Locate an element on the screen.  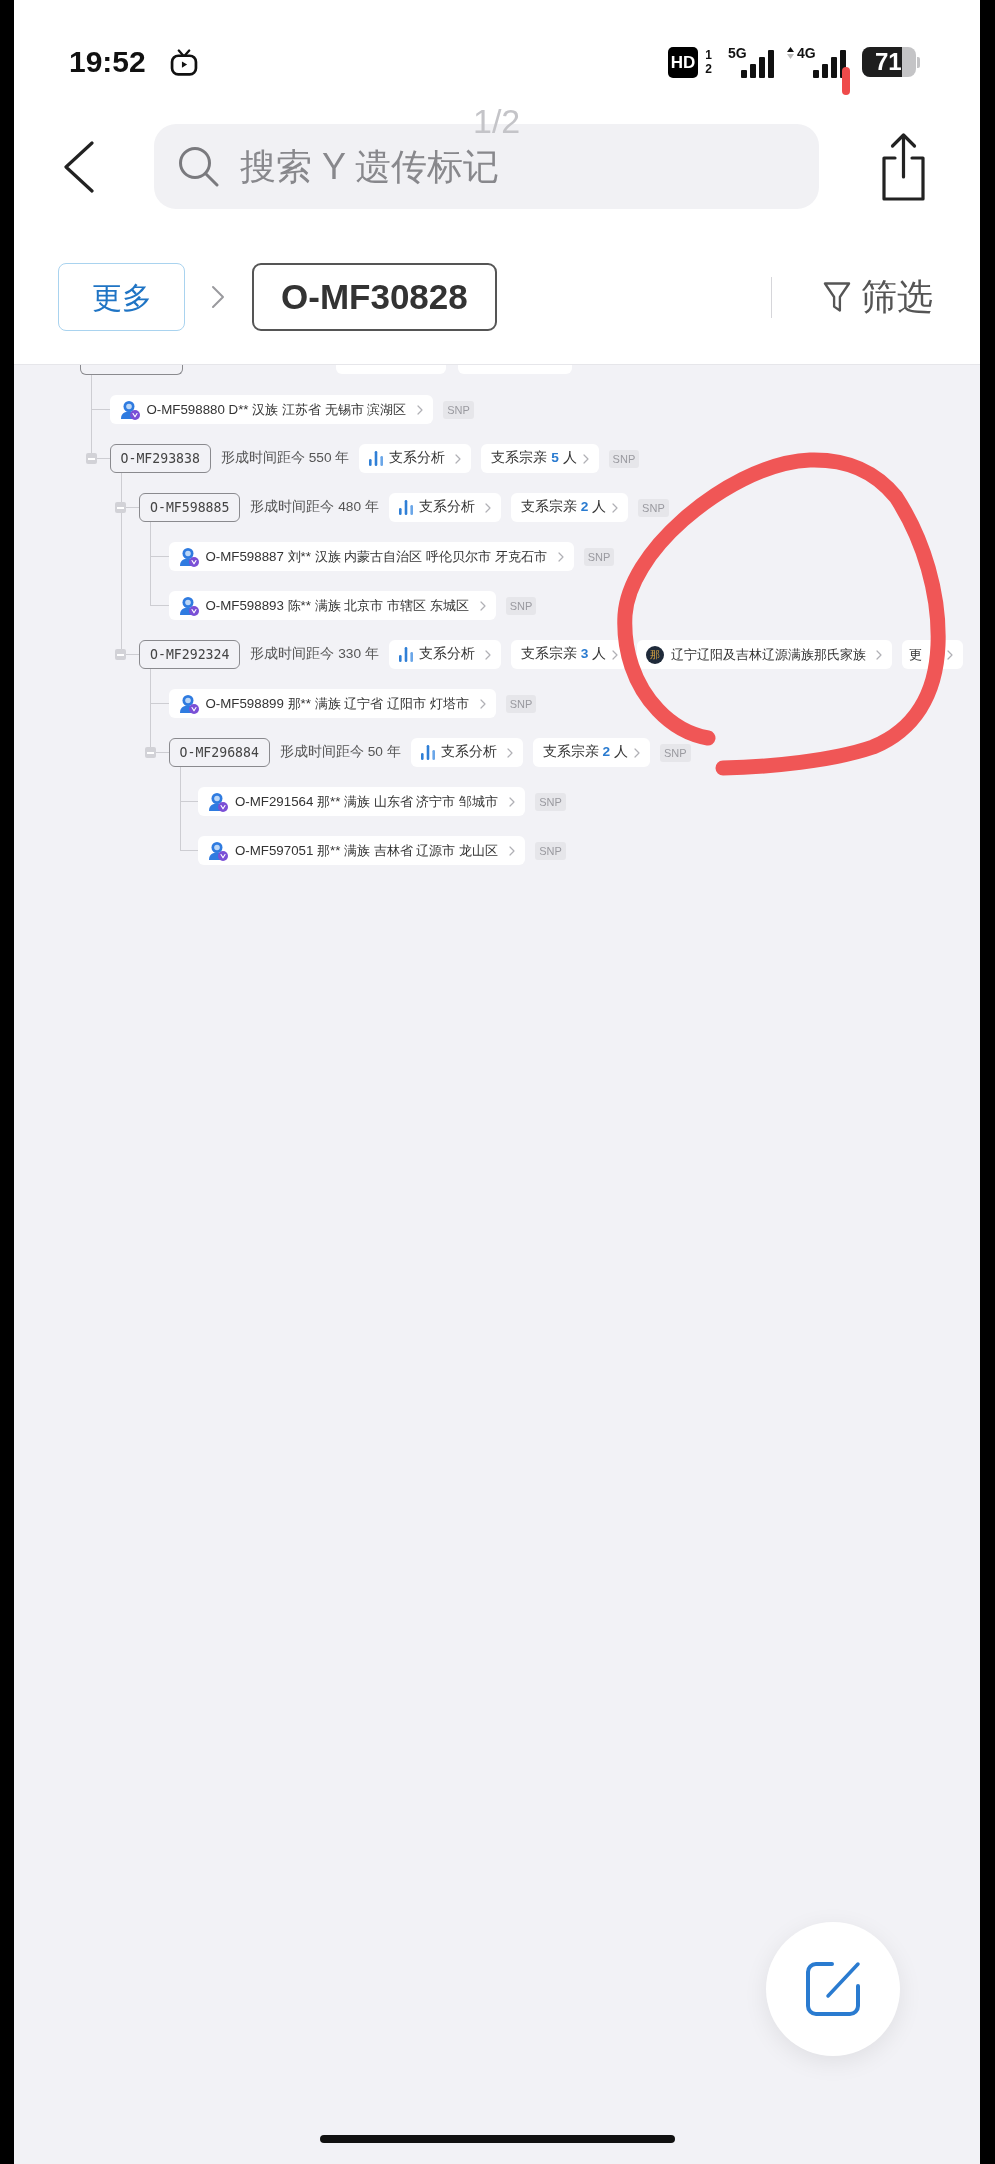
sim-slot-label: 1 is located at coordinates (708, 55).